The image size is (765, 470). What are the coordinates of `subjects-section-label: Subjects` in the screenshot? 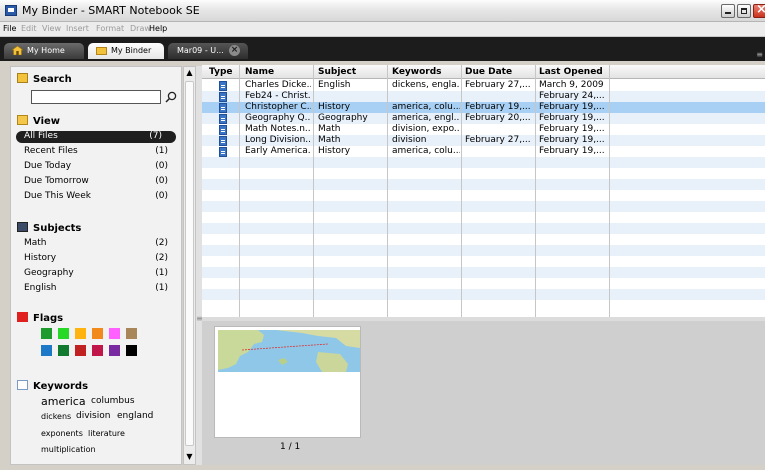 It's located at (57, 228).